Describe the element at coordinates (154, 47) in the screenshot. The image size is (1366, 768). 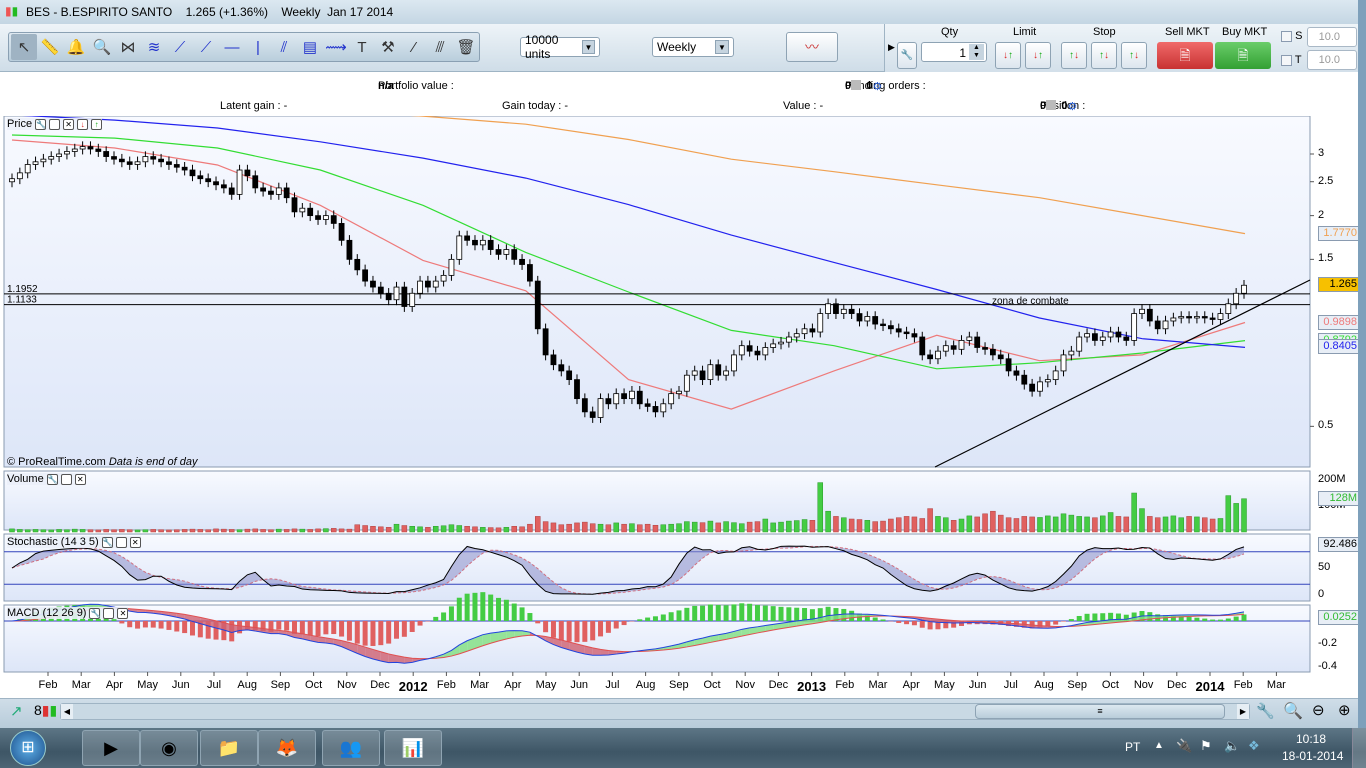
I see `fibonacci-retracement-icon: ≋` at that location.